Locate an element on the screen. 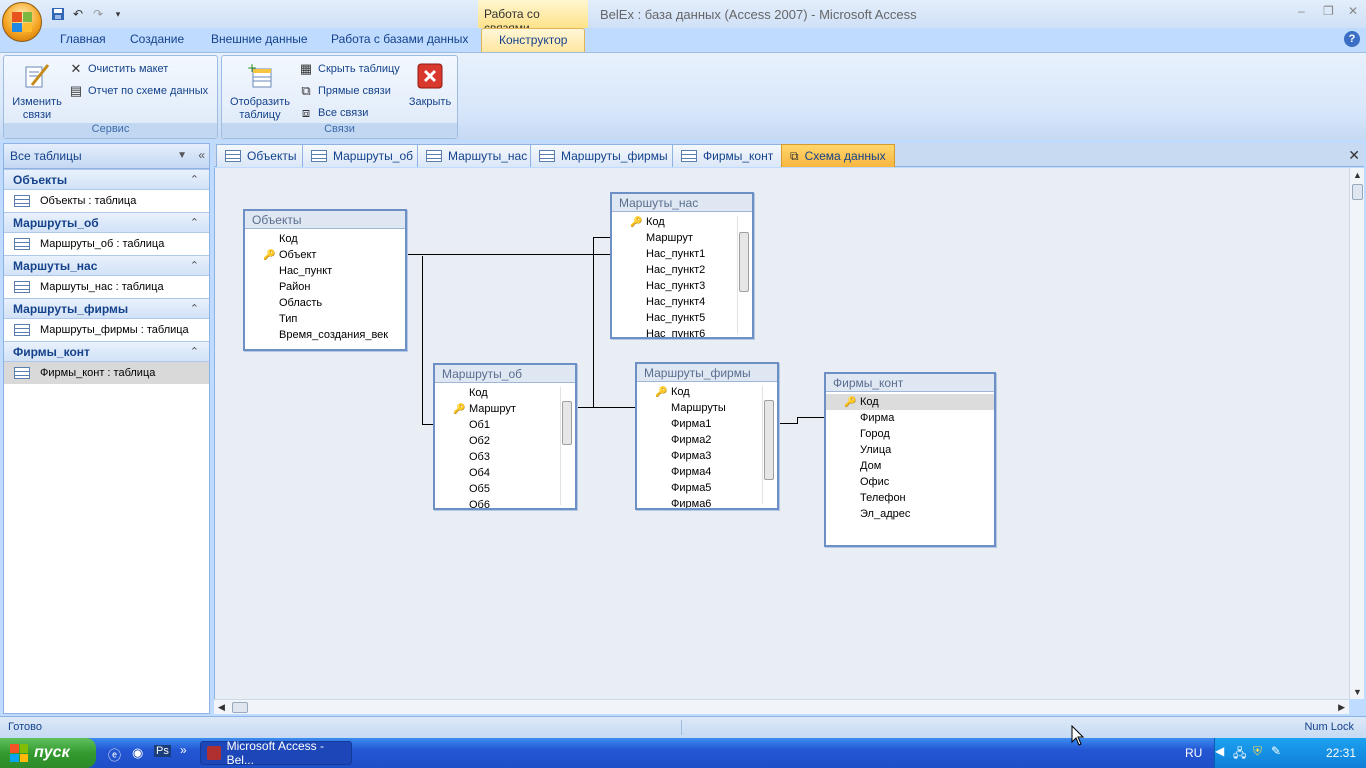  field: Нас_пункт6 is located at coordinates (682, 331).